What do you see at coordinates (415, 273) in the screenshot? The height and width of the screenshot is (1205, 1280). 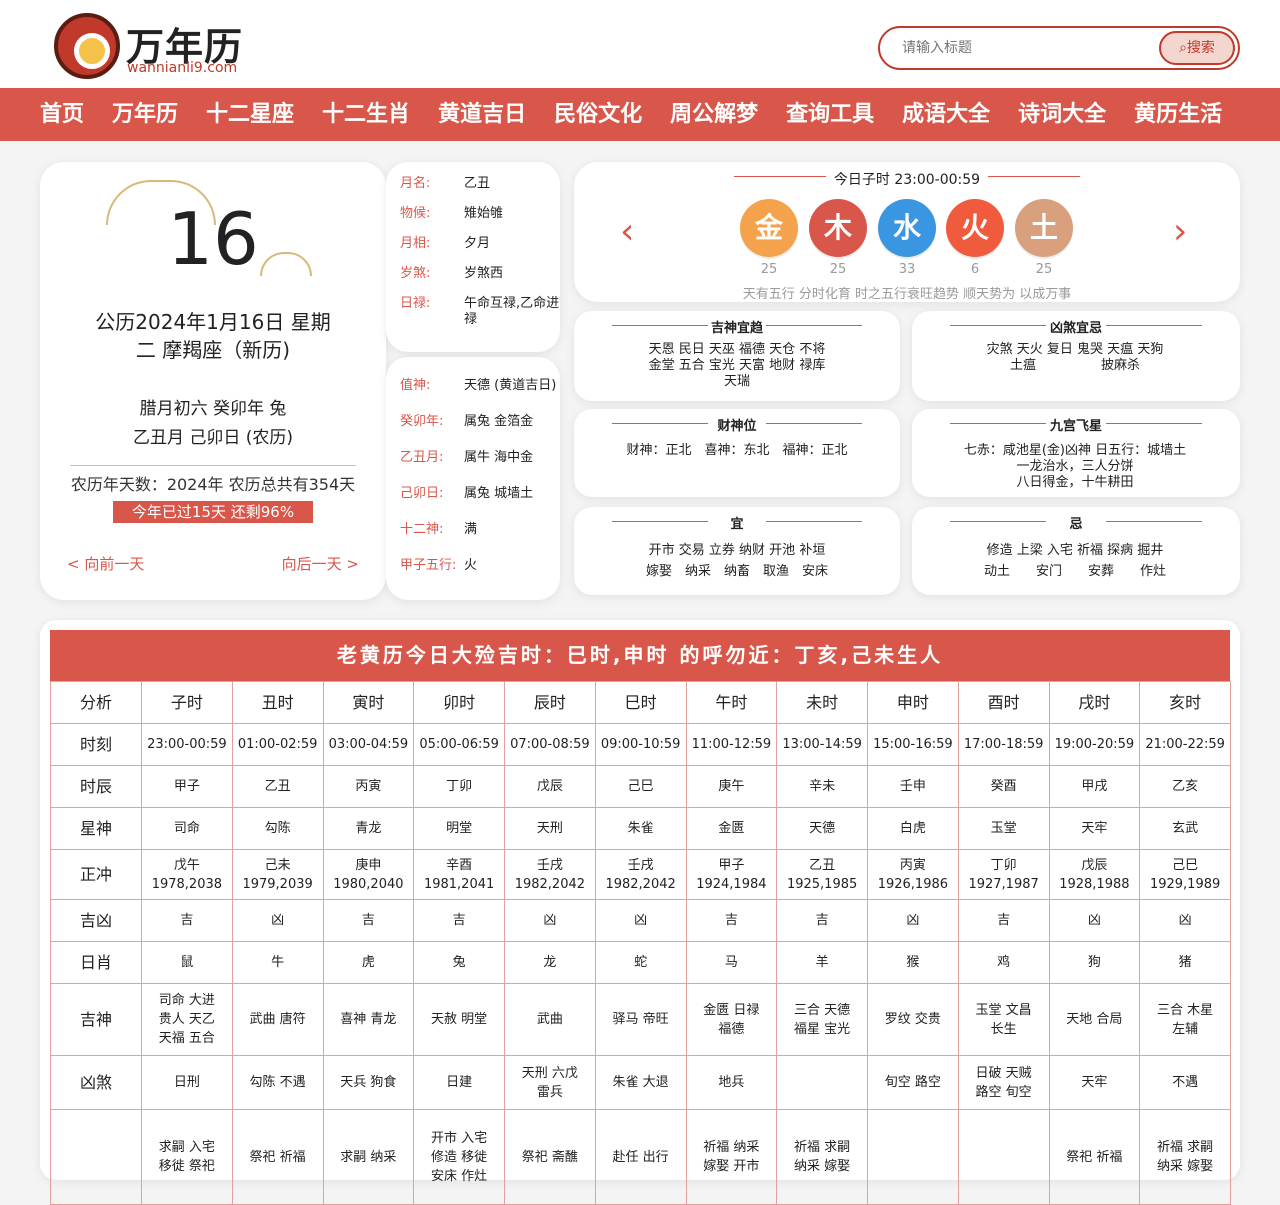 I see `info-label: 岁煞:` at bounding box center [415, 273].